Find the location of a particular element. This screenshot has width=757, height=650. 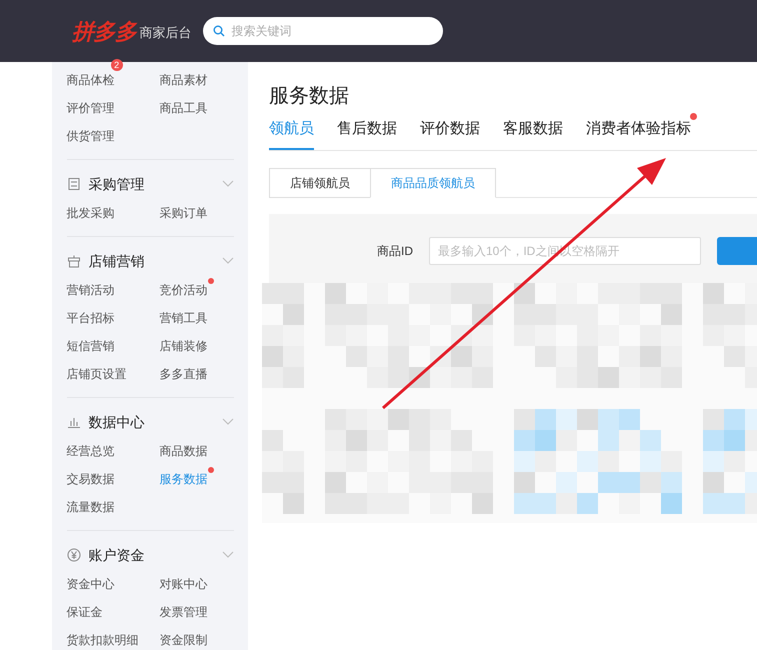

menu-item: 营销活动 is located at coordinates (90, 290).